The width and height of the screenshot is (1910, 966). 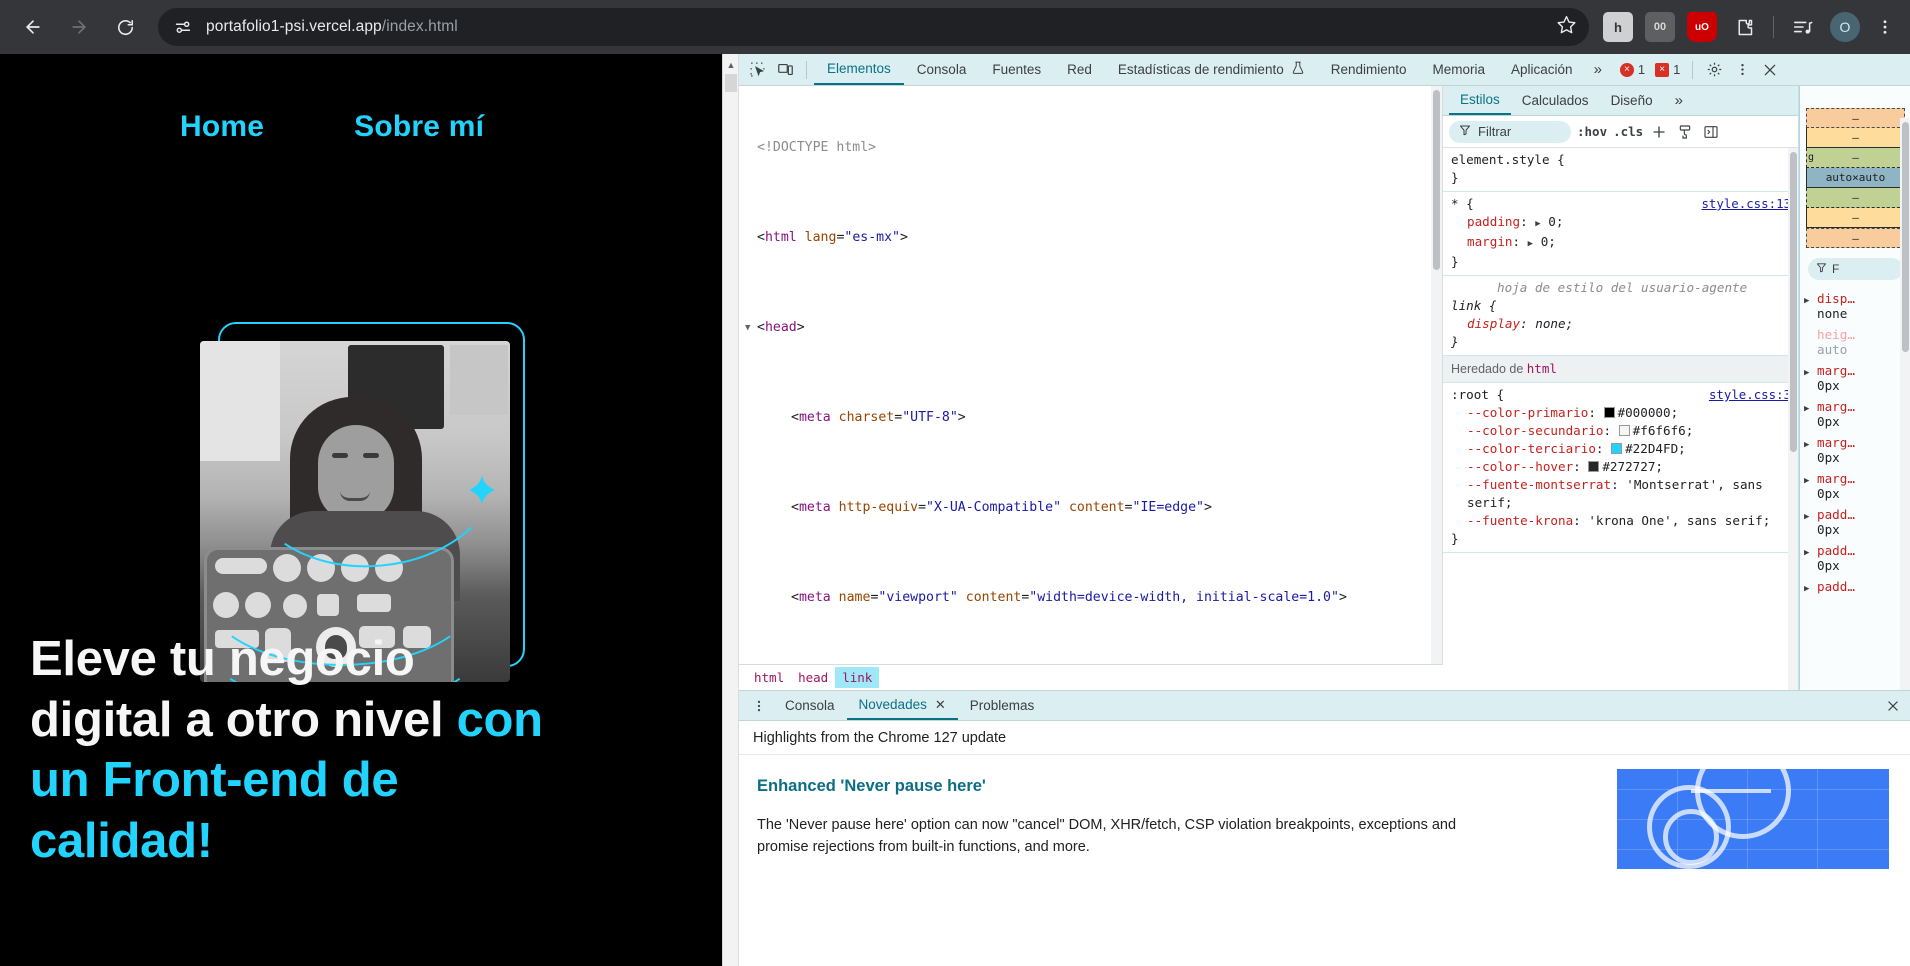 I want to click on drawer-tab-consola: Consola, so click(x=810, y=705).